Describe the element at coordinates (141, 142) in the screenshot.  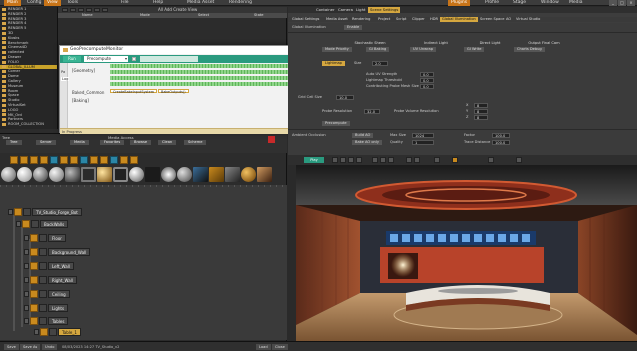
I see `tab-browse: Browse` at that location.